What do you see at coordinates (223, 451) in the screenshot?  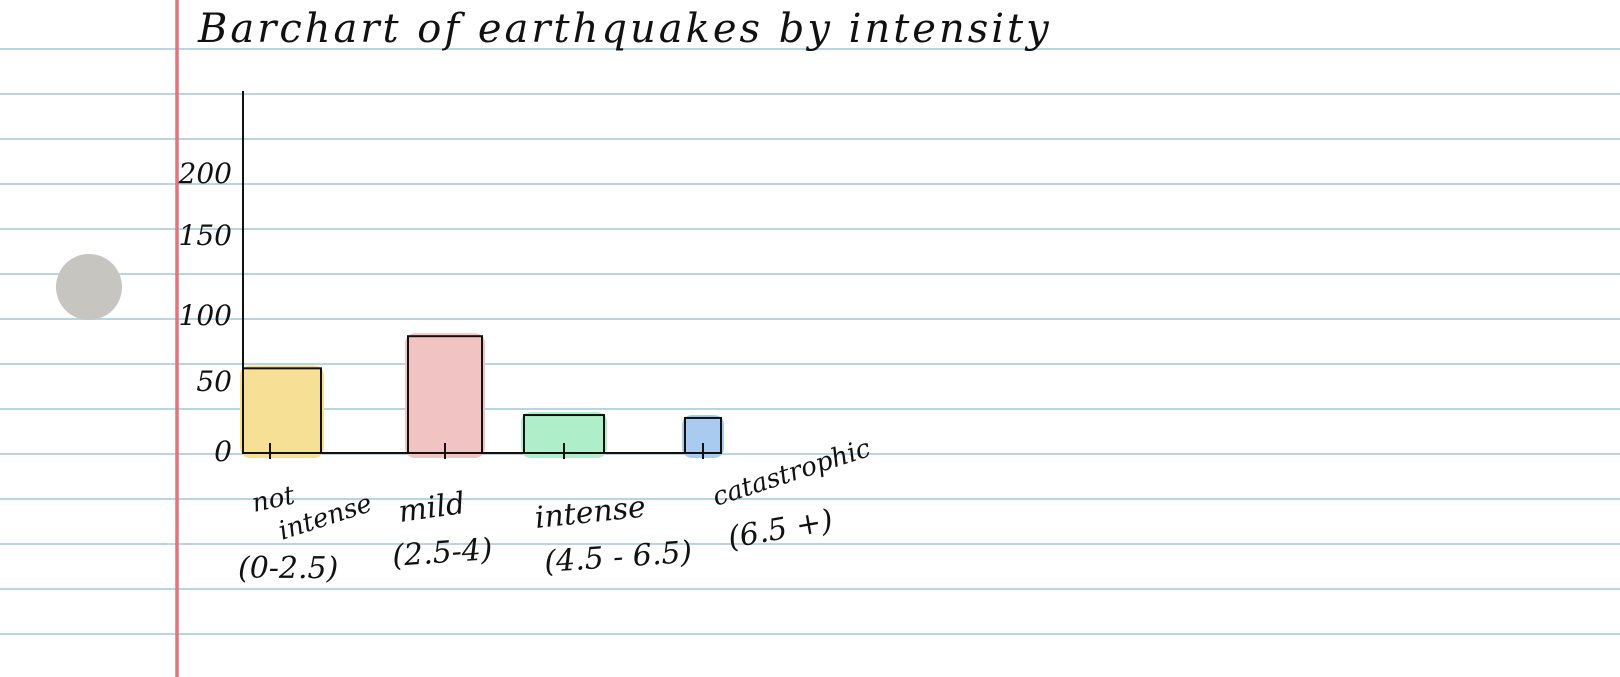 I see `y-tick-label: 0` at bounding box center [223, 451].